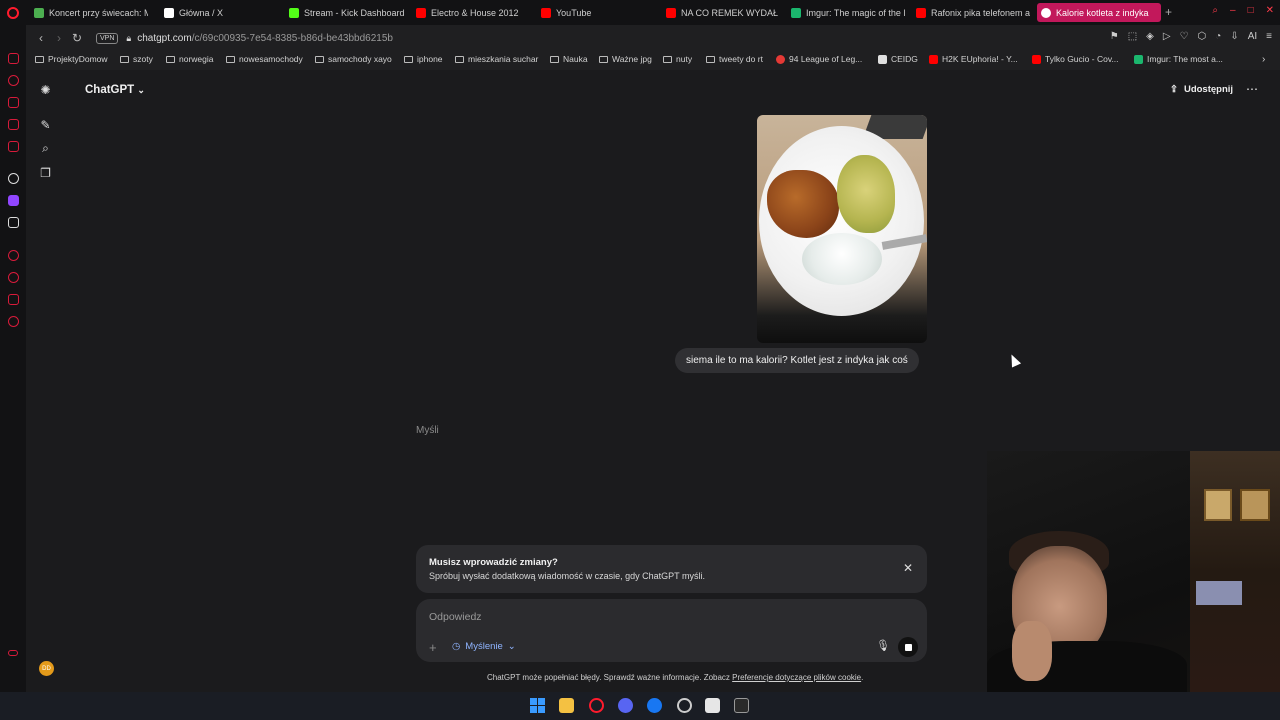 The image size is (1280, 720). Describe the element at coordinates (569, 59) in the screenshot. I see `bookmark-folder: Nauka` at that location.